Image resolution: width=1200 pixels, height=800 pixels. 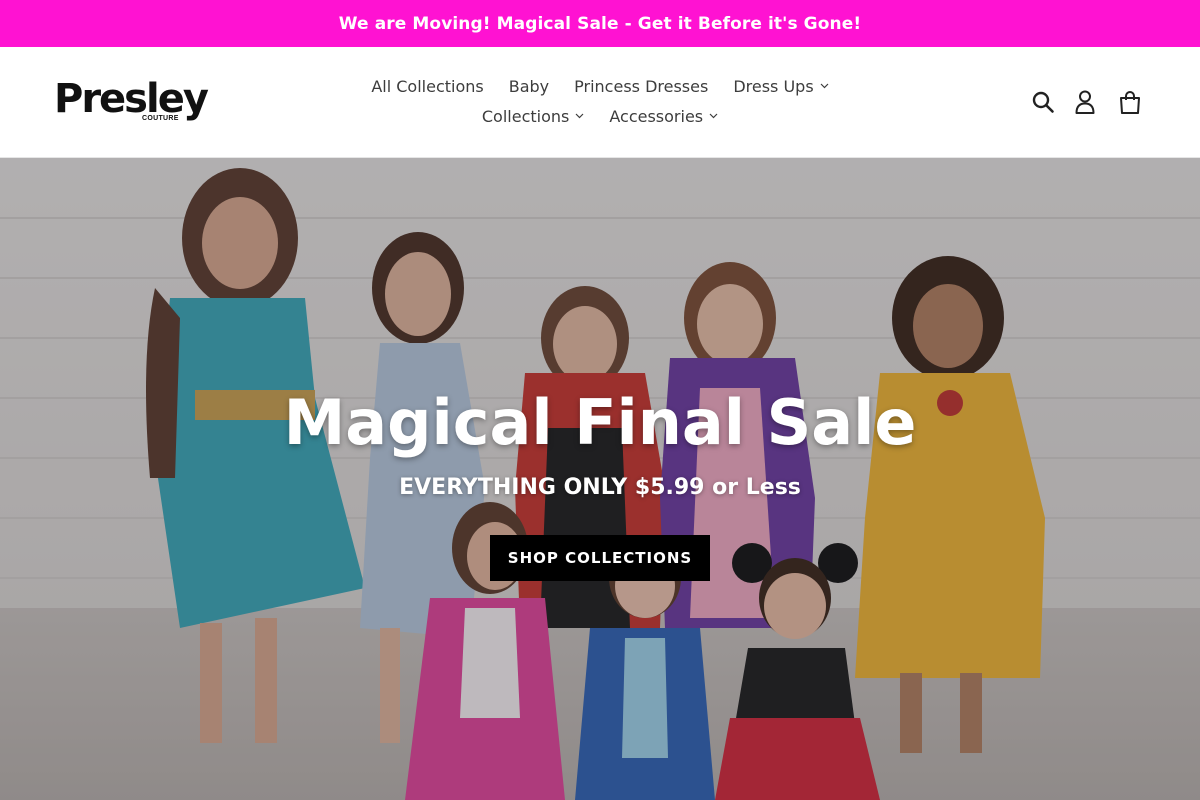 What do you see at coordinates (1085, 102) in the screenshot?
I see `account-icon` at bounding box center [1085, 102].